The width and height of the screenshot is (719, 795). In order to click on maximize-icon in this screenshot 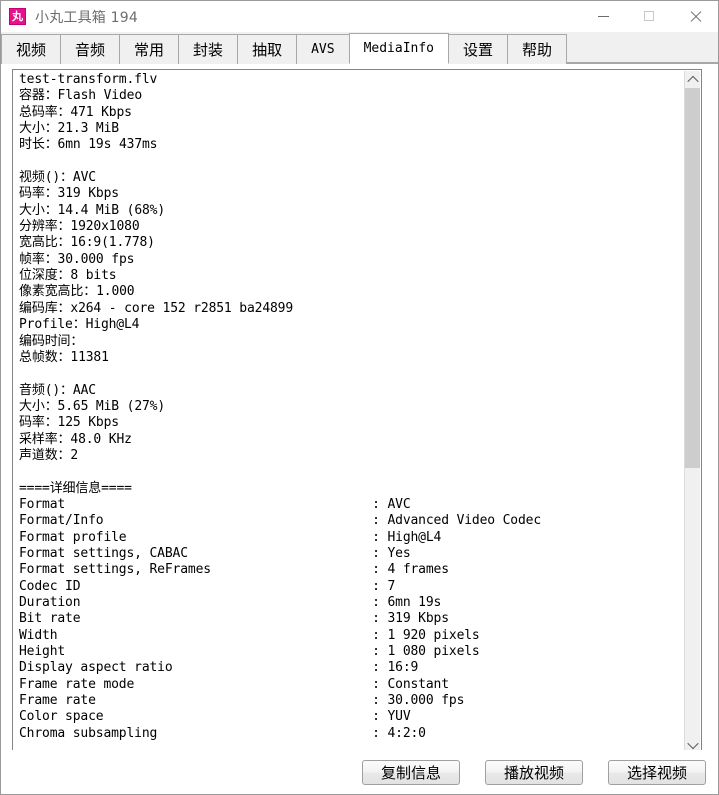, I will do `click(649, 16)`.